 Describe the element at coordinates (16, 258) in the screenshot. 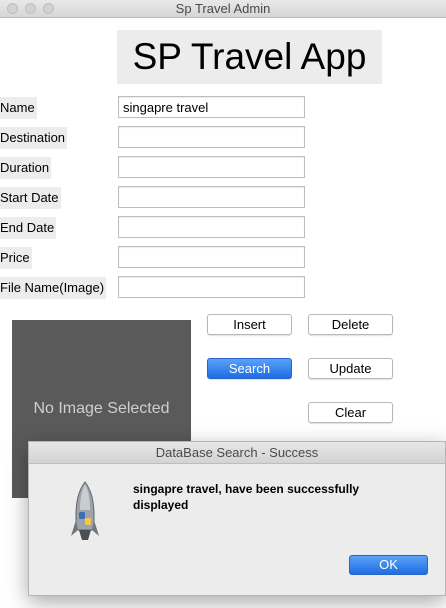

I see `price-label: Price` at that location.